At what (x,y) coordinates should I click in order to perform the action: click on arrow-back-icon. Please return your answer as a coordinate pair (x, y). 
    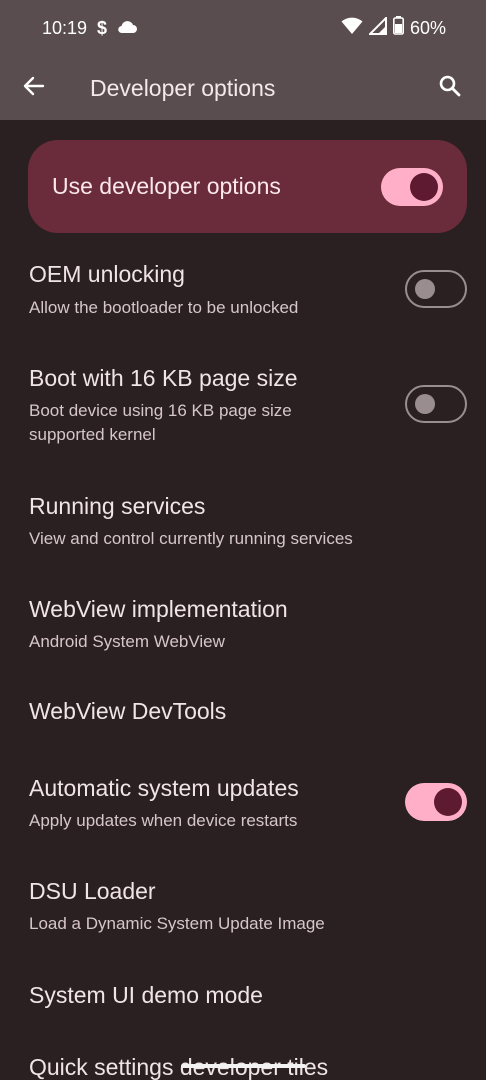
    Looking at the image, I should click on (34, 88).